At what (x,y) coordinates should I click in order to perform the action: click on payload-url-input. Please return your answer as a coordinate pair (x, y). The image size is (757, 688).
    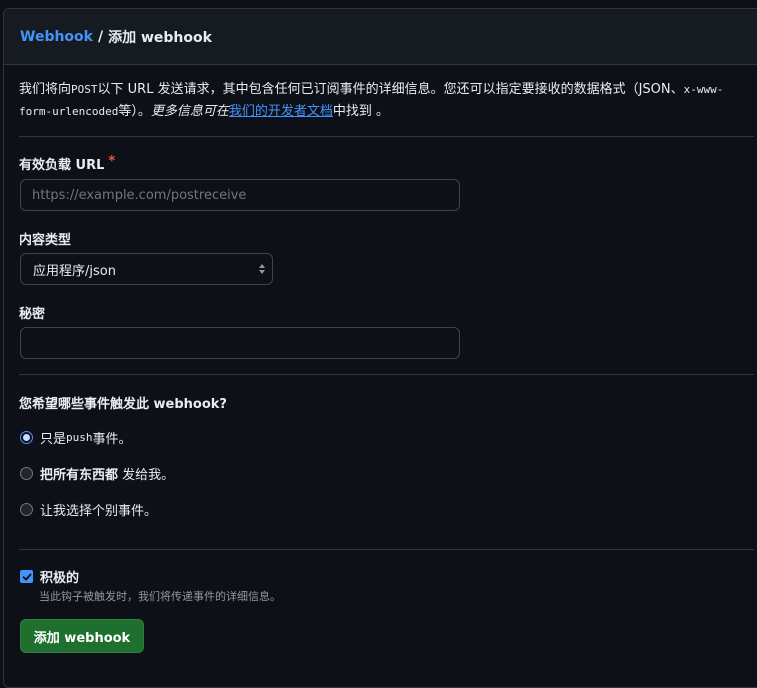
    Looking at the image, I should click on (240, 195).